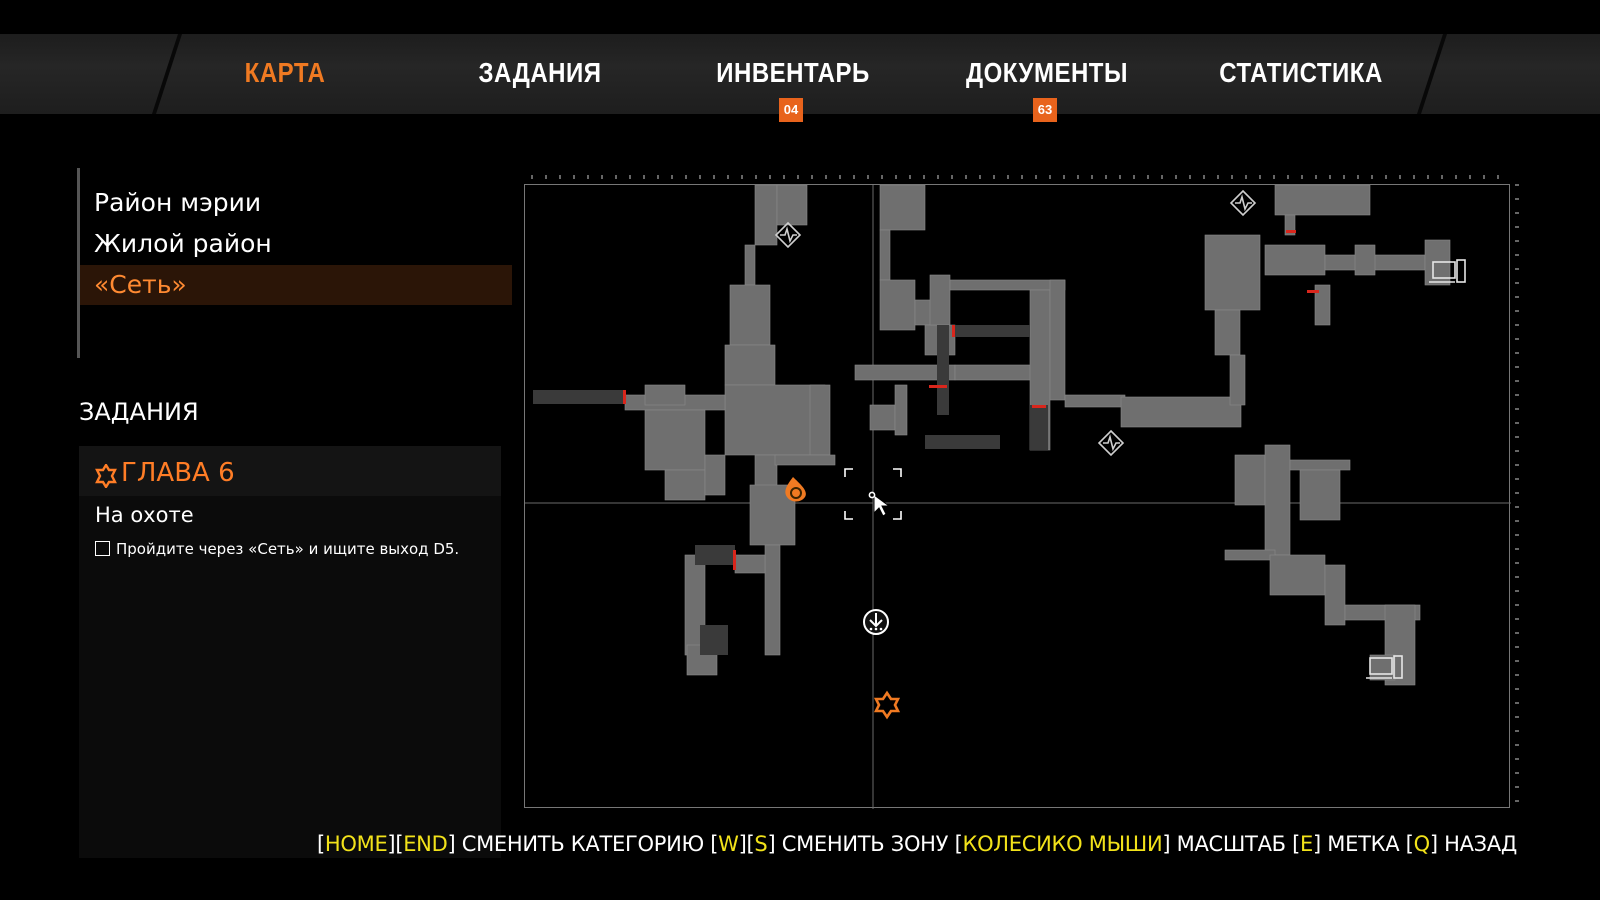  I want to click on tasks-heading: ЗАДАНИЯ, so click(139, 412).